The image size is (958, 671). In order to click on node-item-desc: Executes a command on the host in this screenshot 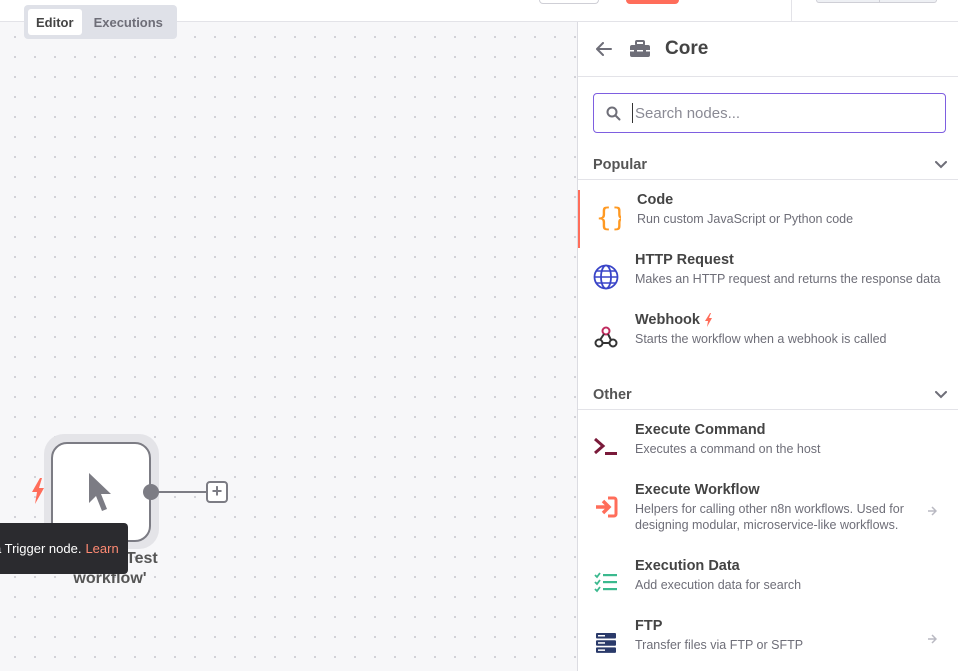, I will do `click(728, 449)`.